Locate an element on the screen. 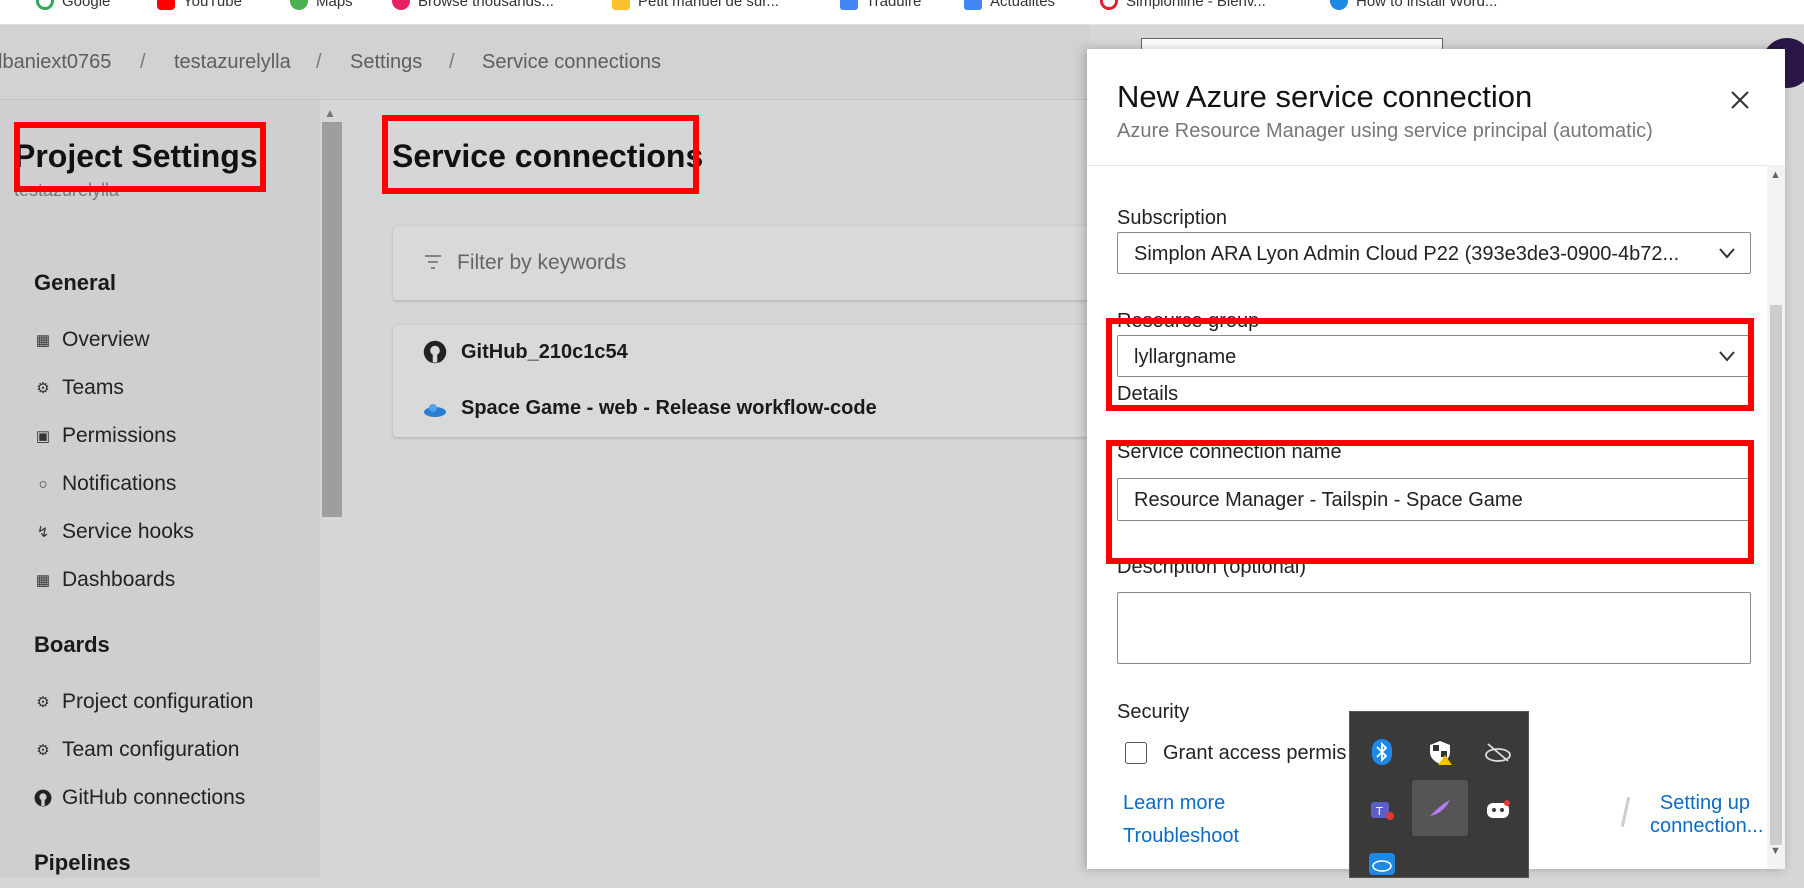 Image resolution: width=1804 pixels, height=888 pixels. scroll-down-icon: ▼ is located at coordinates (1775, 851).